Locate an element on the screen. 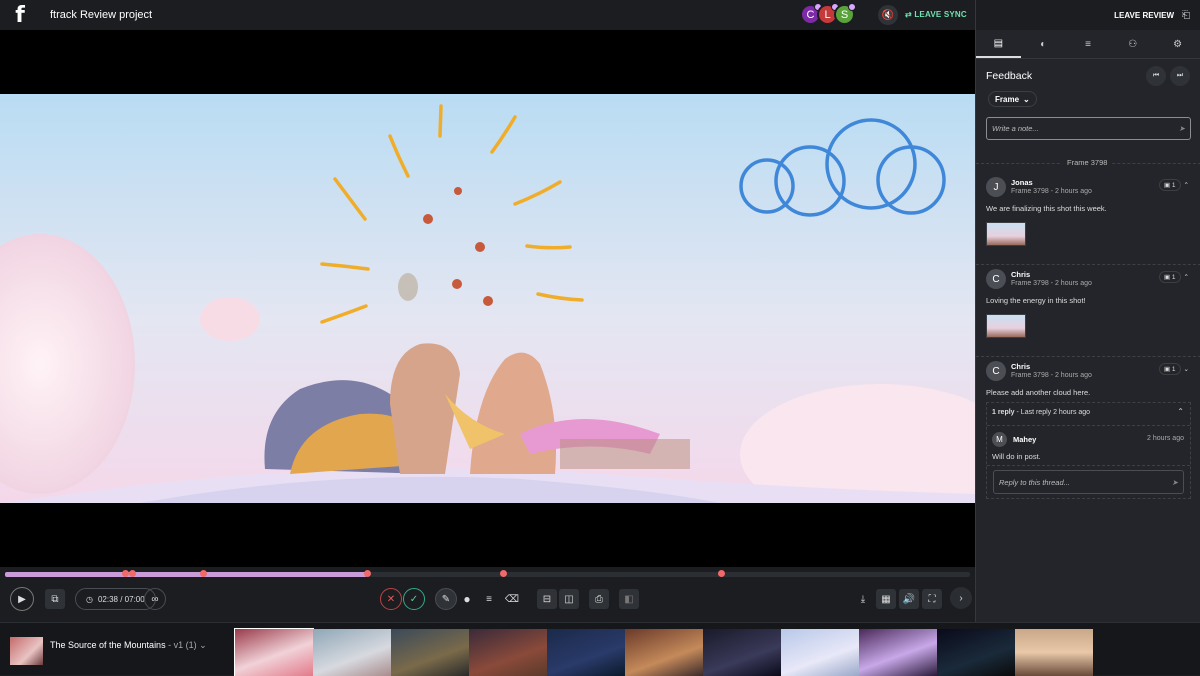 Image resolution: width=1200 pixels, height=676 pixels. picture-in-picture-button: ⧉ is located at coordinates (55, 599).